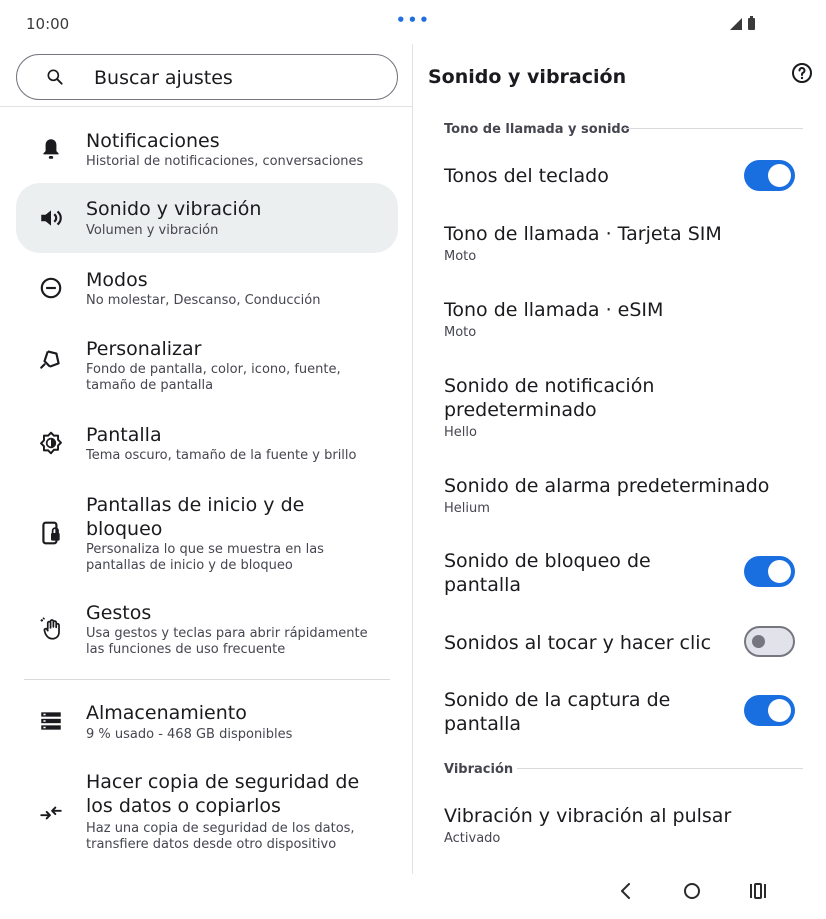 The image size is (826, 919). Describe the element at coordinates (692, 891) in the screenshot. I see `home-icon` at that location.